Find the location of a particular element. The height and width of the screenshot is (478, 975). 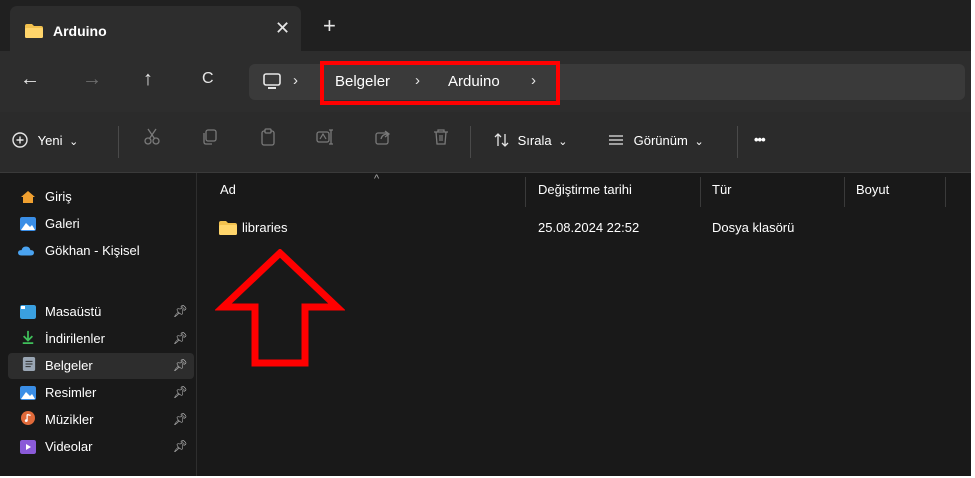

table-row: libraries 25.08.2024 22:52 Dosya klasörü is located at coordinates (587, 228).